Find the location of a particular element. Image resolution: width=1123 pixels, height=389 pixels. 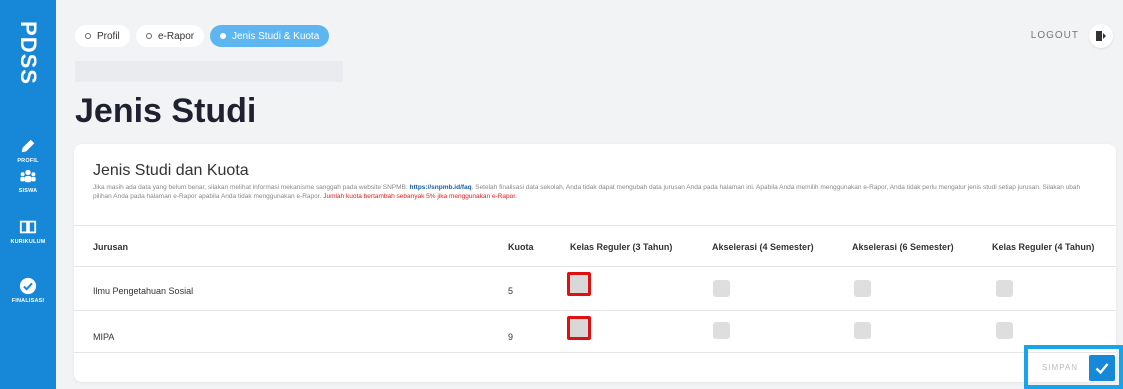

column-header-akselerasi-4: Akselerasi (4 Semester) is located at coordinates (763, 247).